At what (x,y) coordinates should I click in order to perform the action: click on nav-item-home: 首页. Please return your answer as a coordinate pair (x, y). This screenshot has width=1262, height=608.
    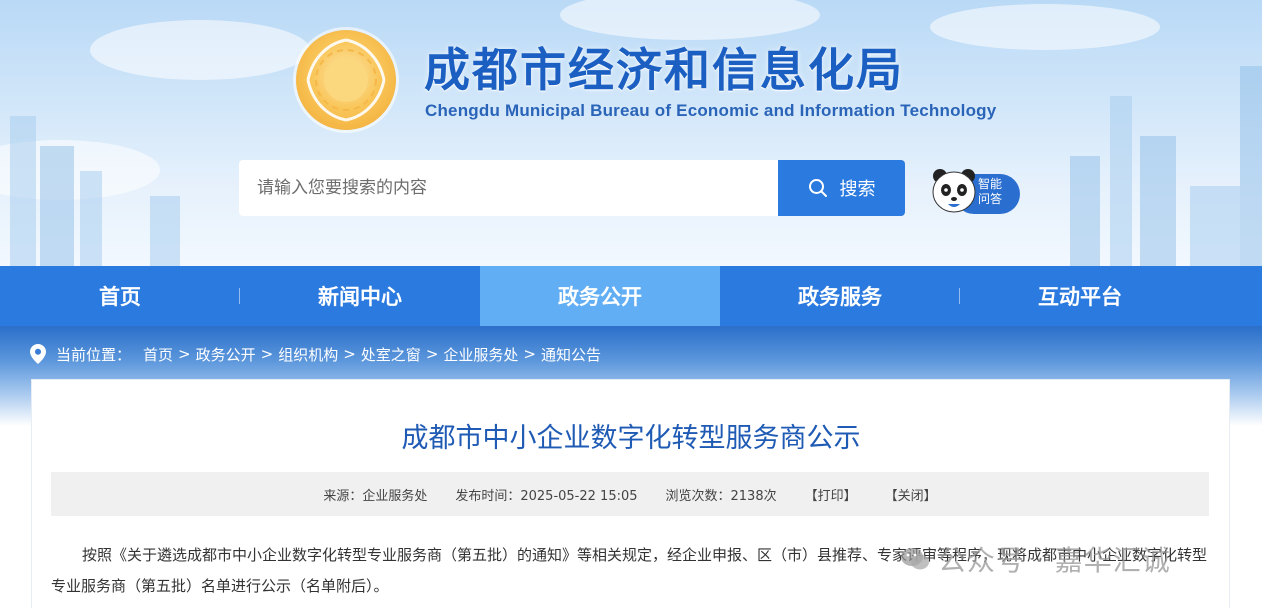
    Looking at the image, I should click on (120, 296).